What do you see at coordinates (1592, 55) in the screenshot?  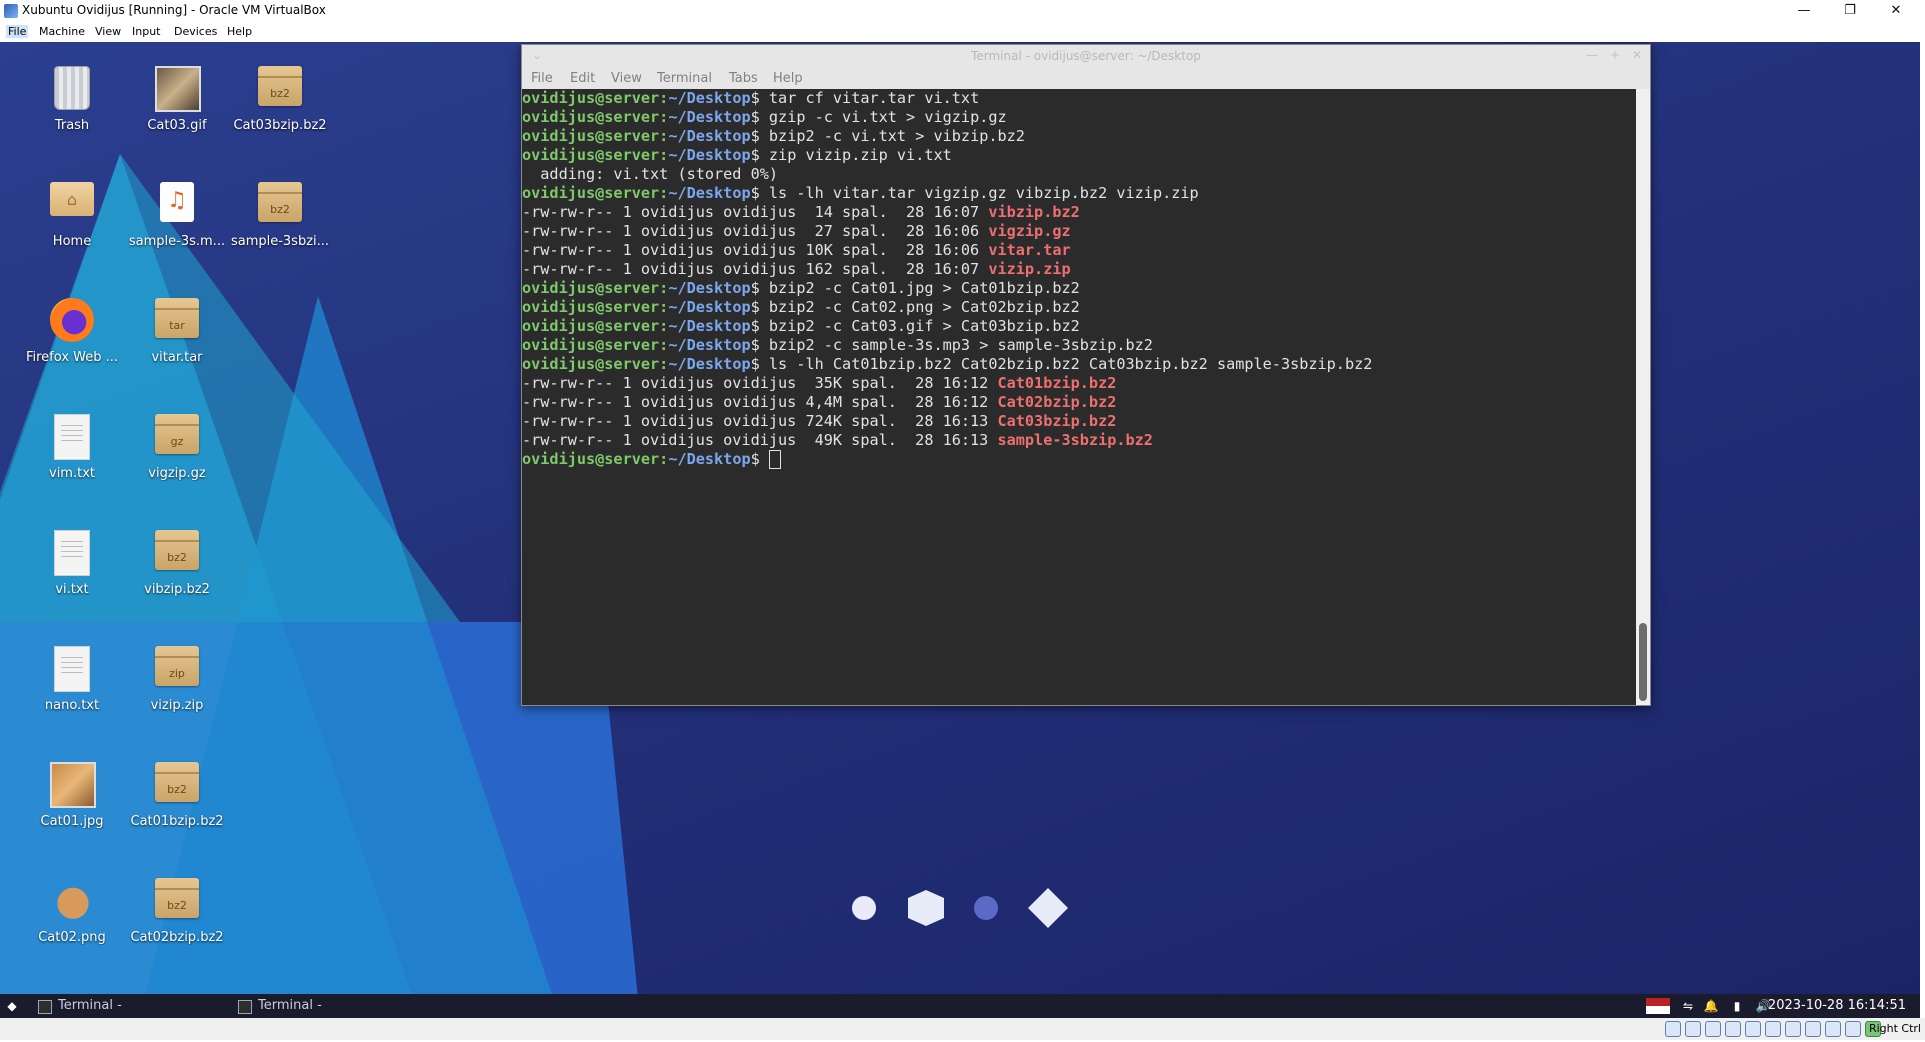 I see `terminal-minimize-icon: —` at bounding box center [1592, 55].